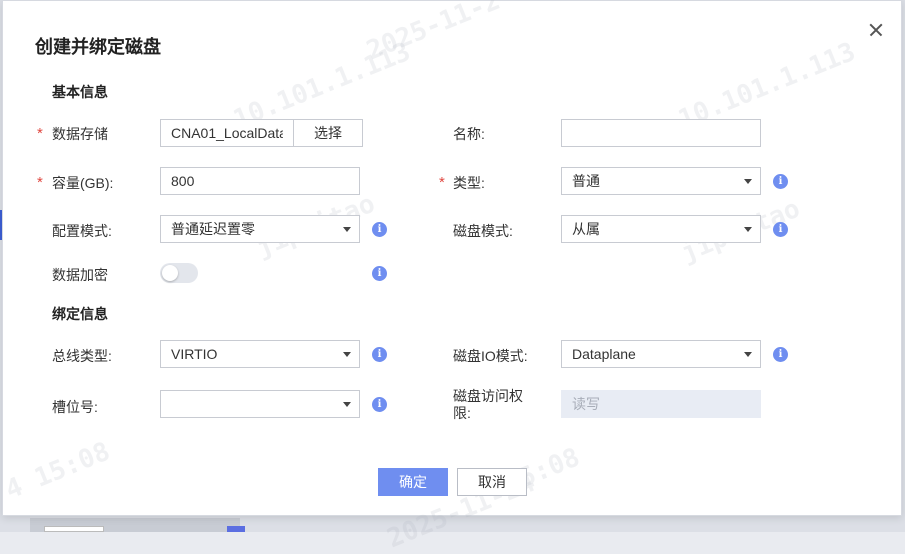  What do you see at coordinates (413, 482) in the screenshot?
I see `confirm-button: 确定` at bounding box center [413, 482].